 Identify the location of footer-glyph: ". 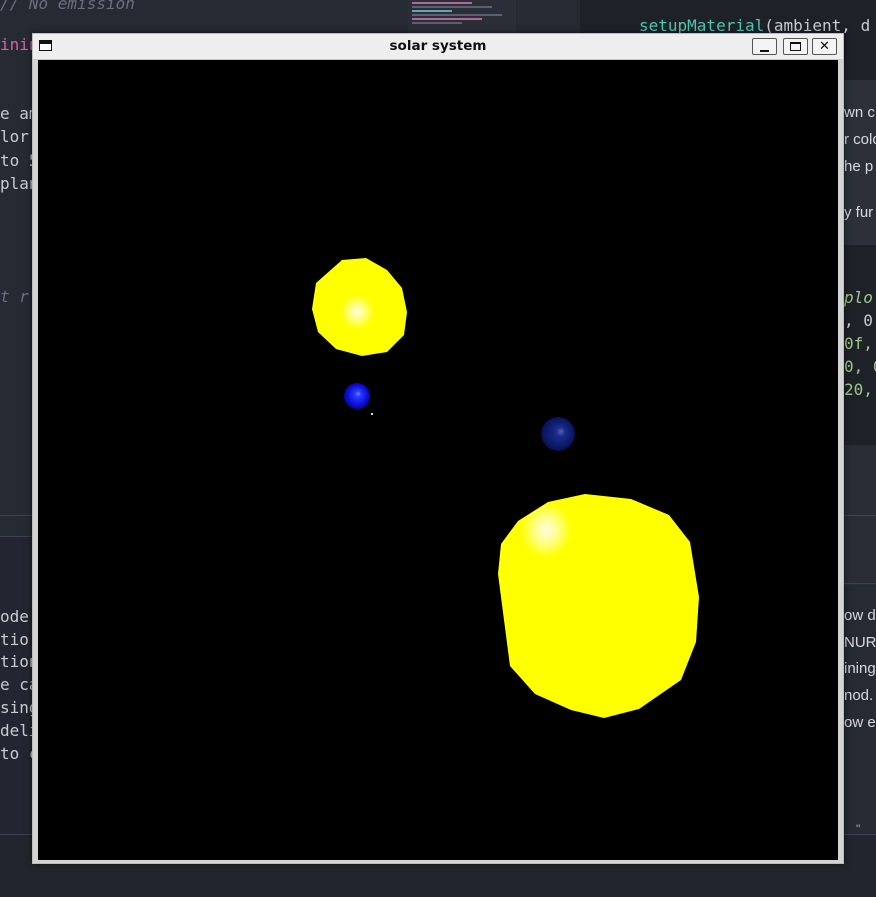
(858, 829).